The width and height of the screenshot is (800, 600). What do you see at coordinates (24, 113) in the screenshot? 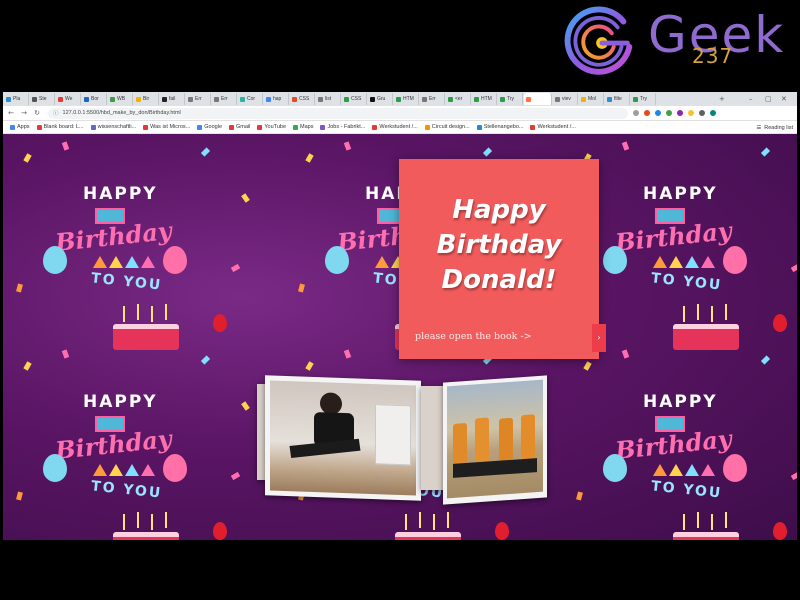
I see `forward-icon: →` at bounding box center [24, 113].